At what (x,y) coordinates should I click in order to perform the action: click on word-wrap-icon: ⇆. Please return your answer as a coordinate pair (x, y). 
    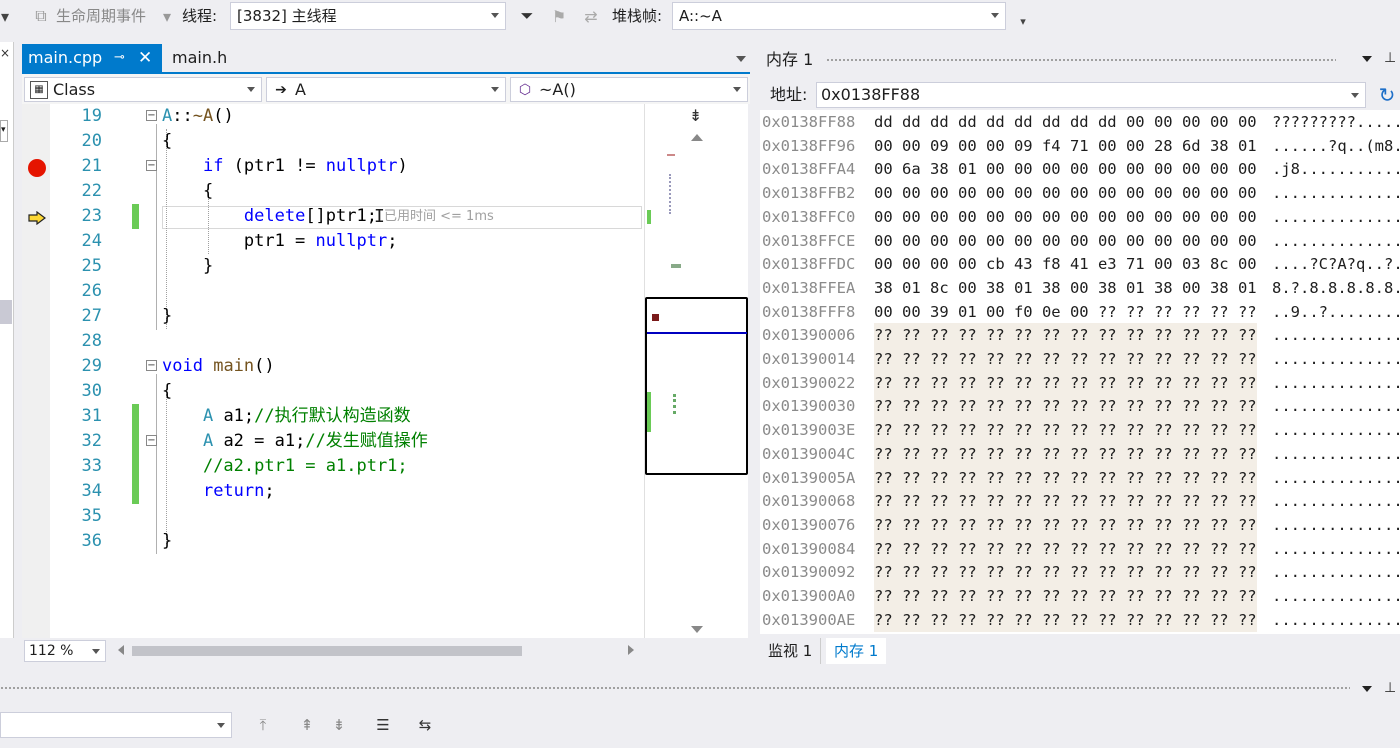
    Looking at the image, I should click on (425, 725).